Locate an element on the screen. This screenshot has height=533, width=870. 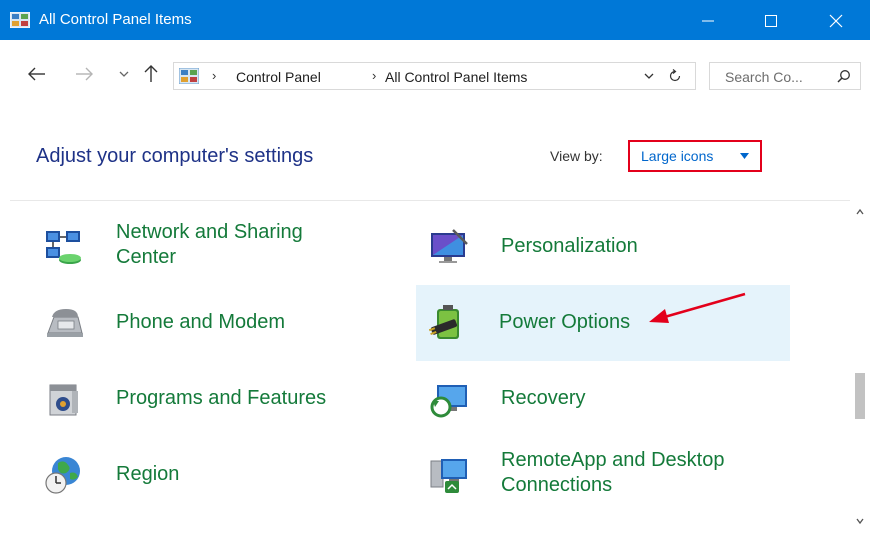
item-label: Power Options is located at coordinates (564, 322).